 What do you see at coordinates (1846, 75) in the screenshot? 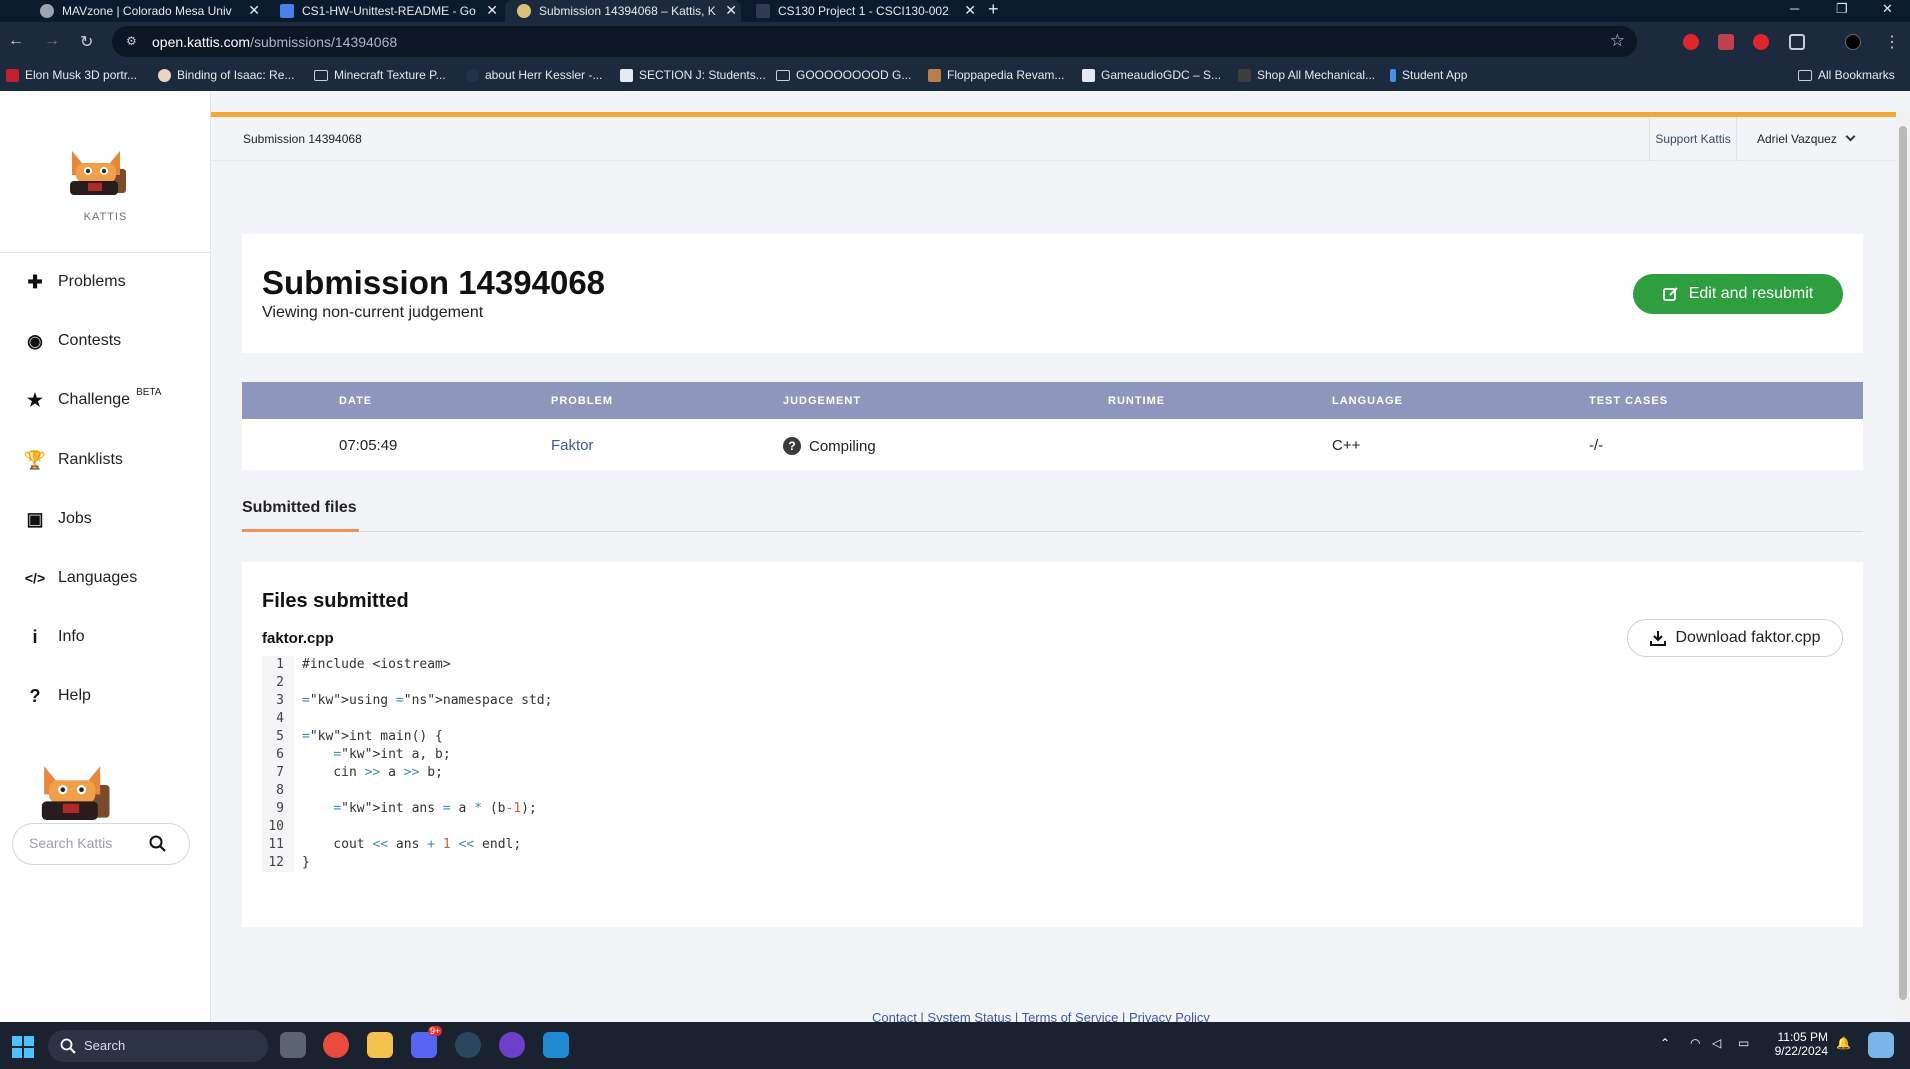
I see `all-bookmarks: All Bookmarks` at bounding box center [1846, 75].